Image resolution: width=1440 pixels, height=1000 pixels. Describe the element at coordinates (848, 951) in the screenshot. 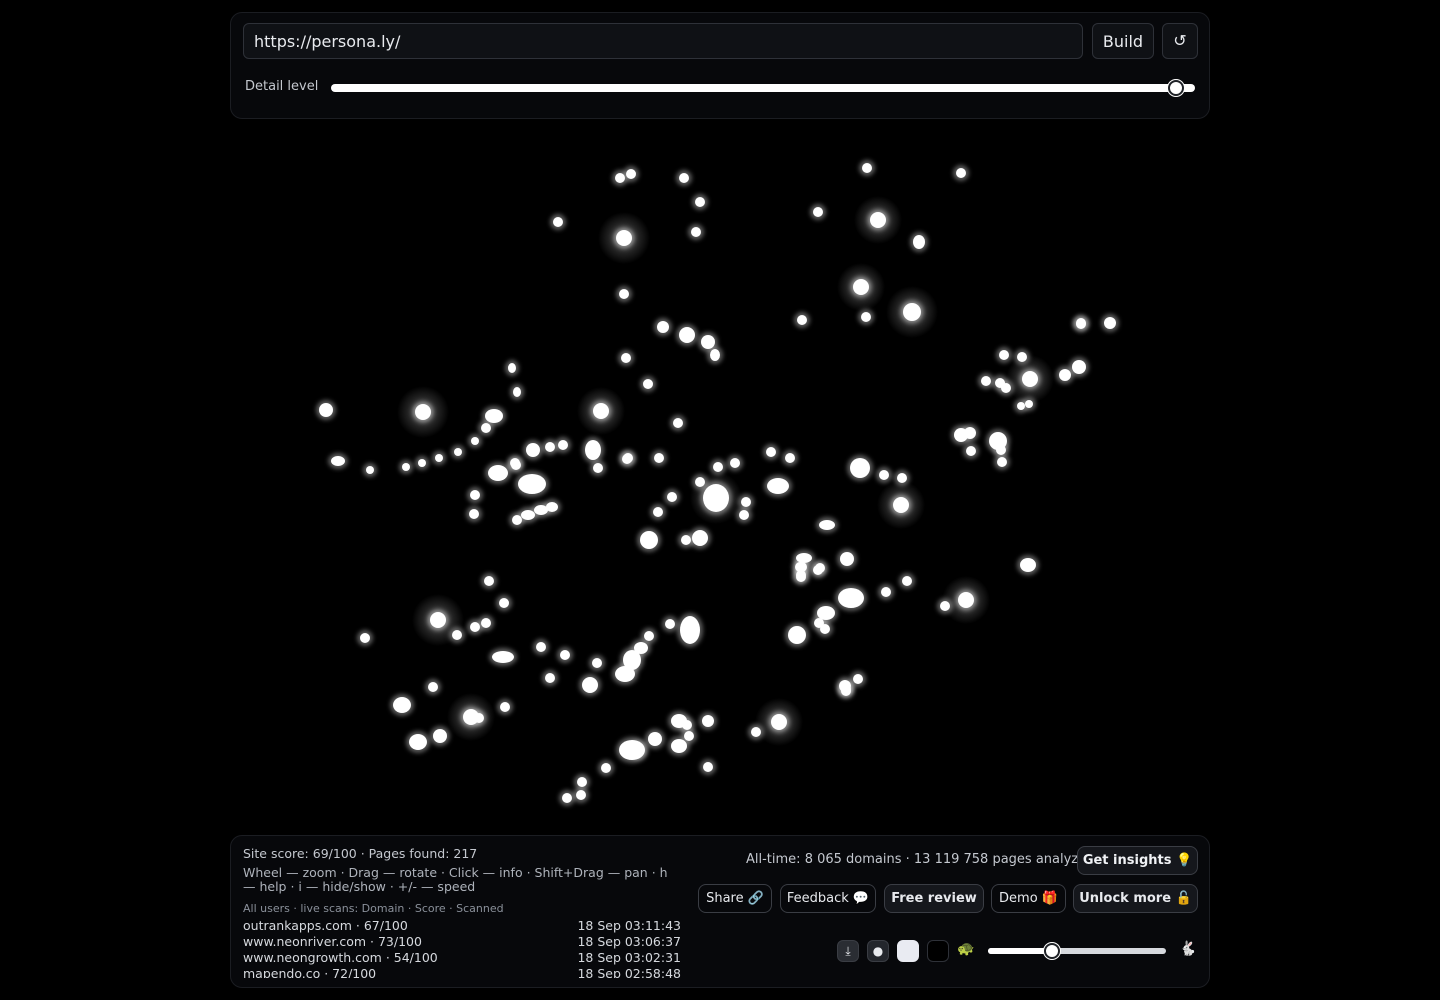

I see `download-icon: ⤓` at that location.